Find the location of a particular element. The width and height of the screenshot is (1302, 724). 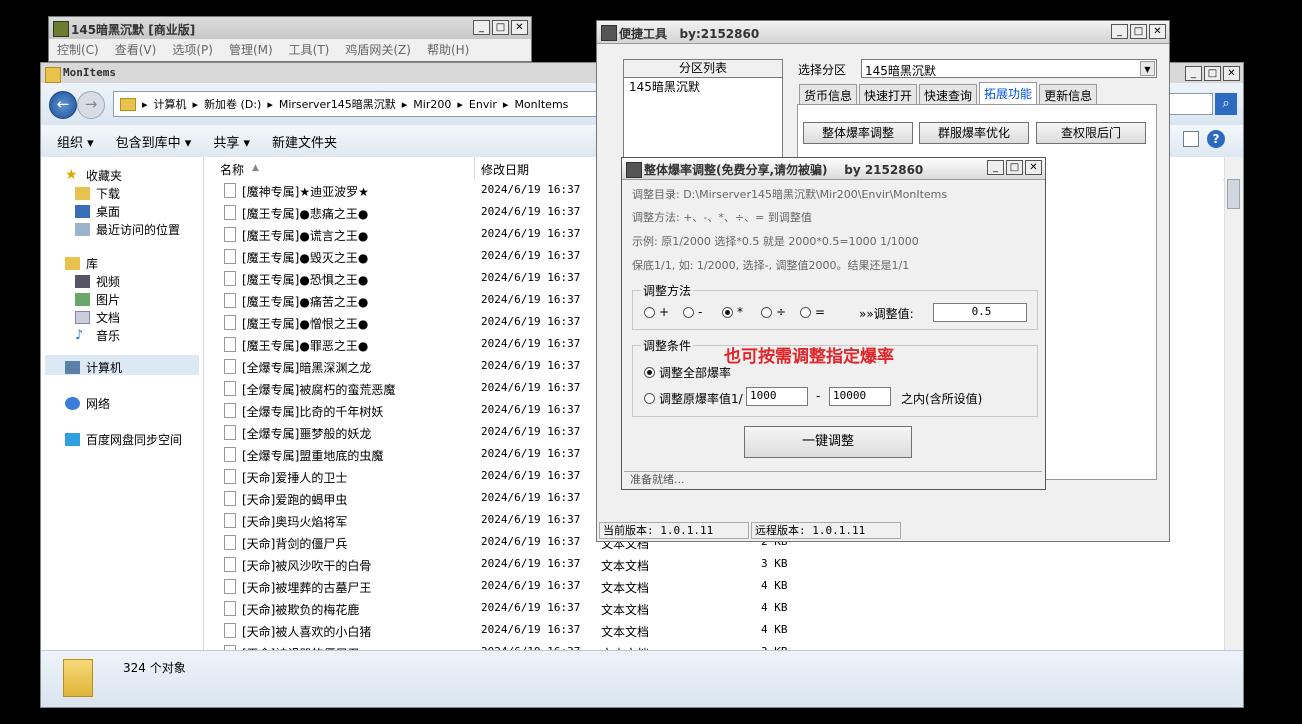

one-click-adjust-button: 一键调整 is located at coordinates (828, 442).